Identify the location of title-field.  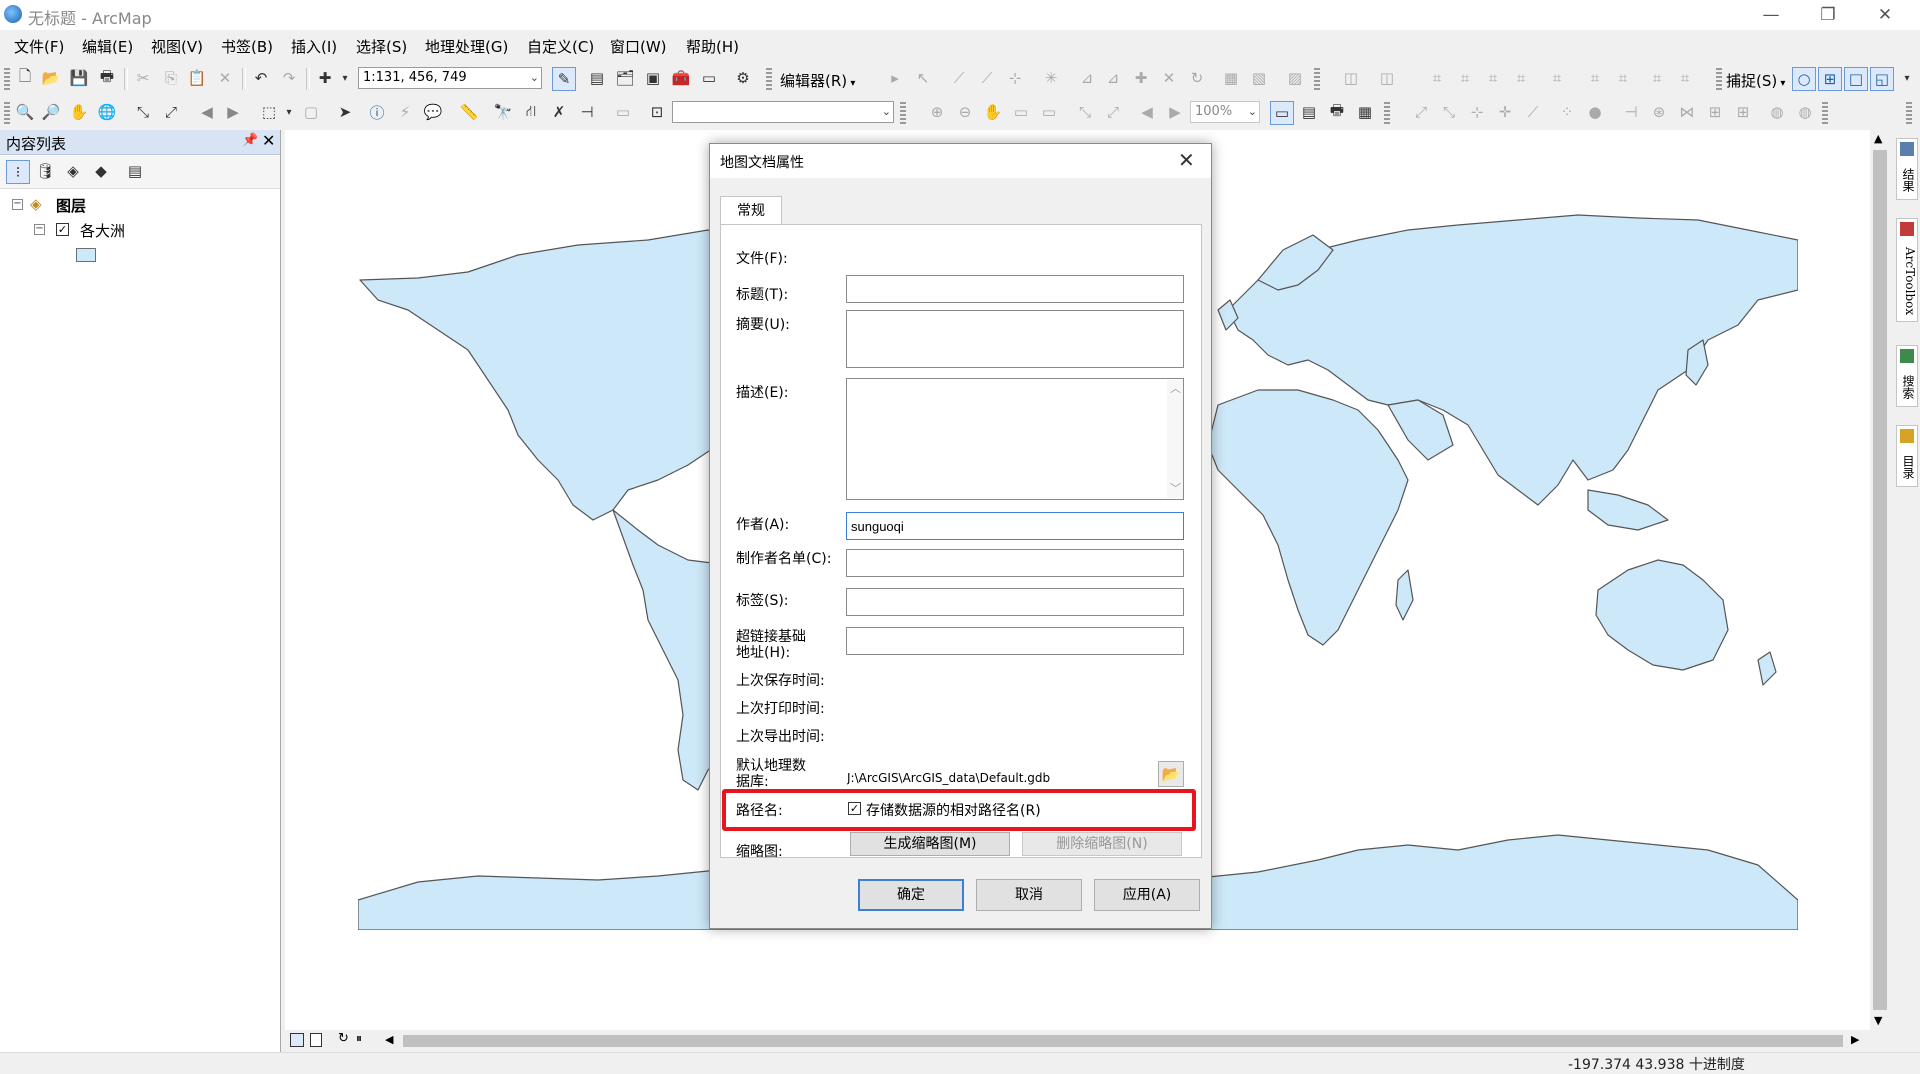
(1015, 289).